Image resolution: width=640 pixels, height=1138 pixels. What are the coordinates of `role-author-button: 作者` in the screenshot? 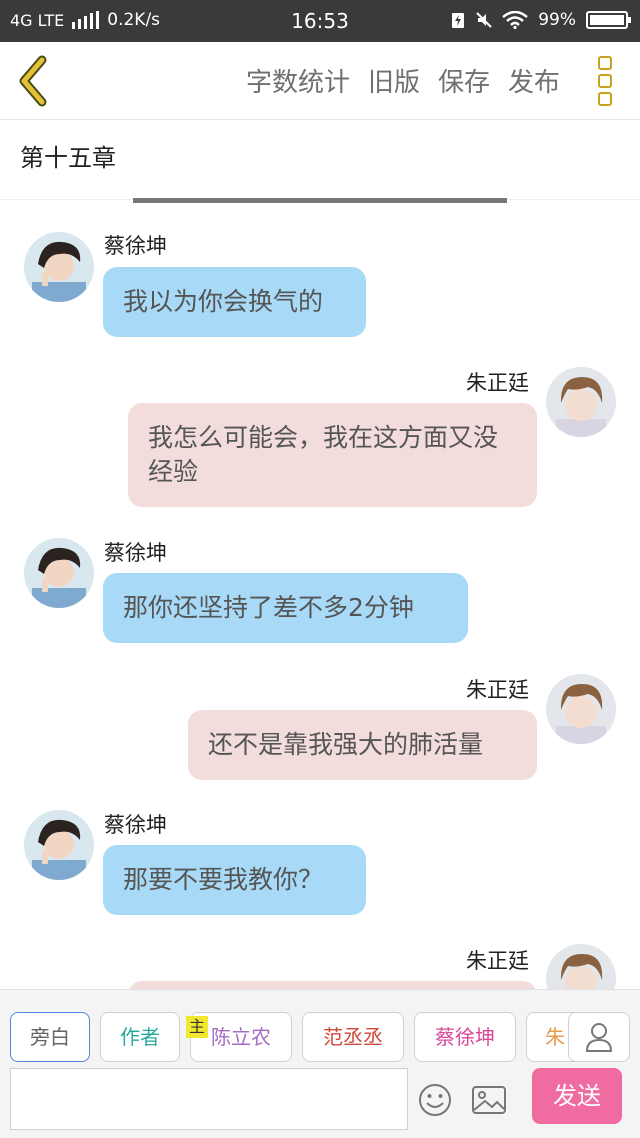 It's located at (140, 1037).